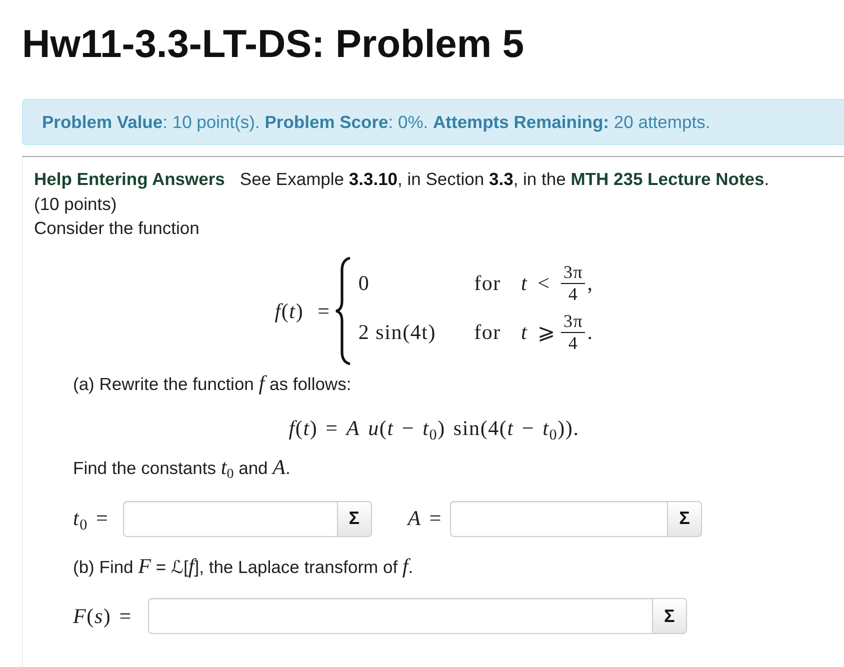  I want to click on lecture-notes-link: MTH 235 Lecture Notes, so click(667, 179).